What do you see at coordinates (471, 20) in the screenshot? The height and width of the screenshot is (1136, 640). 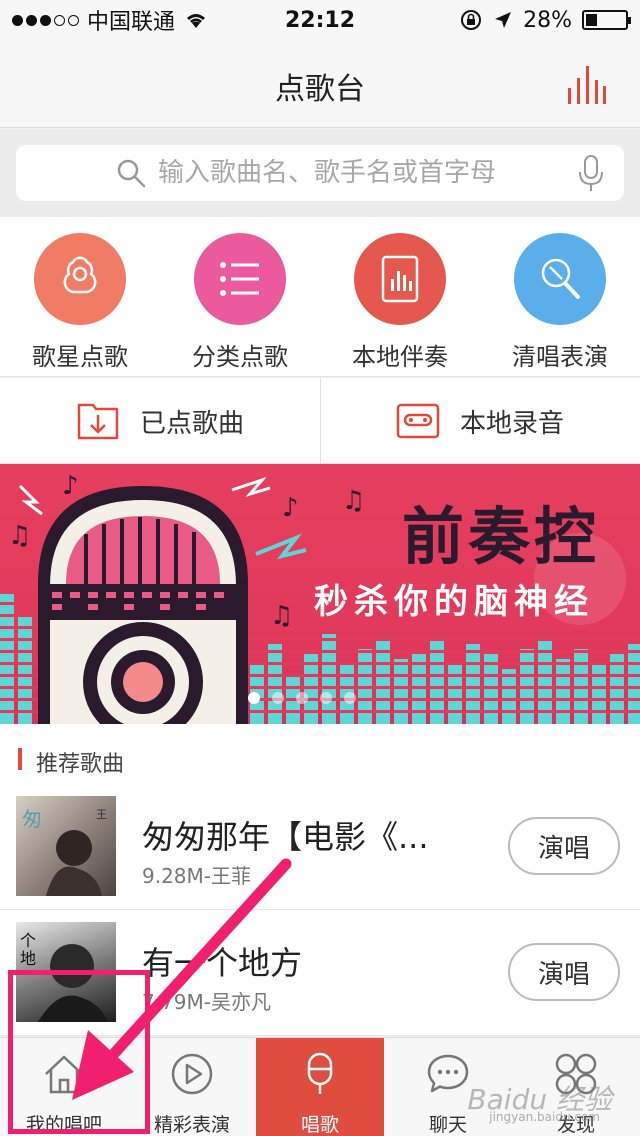 I see `rotation-lock-icon` at bounding box center [471, 20].